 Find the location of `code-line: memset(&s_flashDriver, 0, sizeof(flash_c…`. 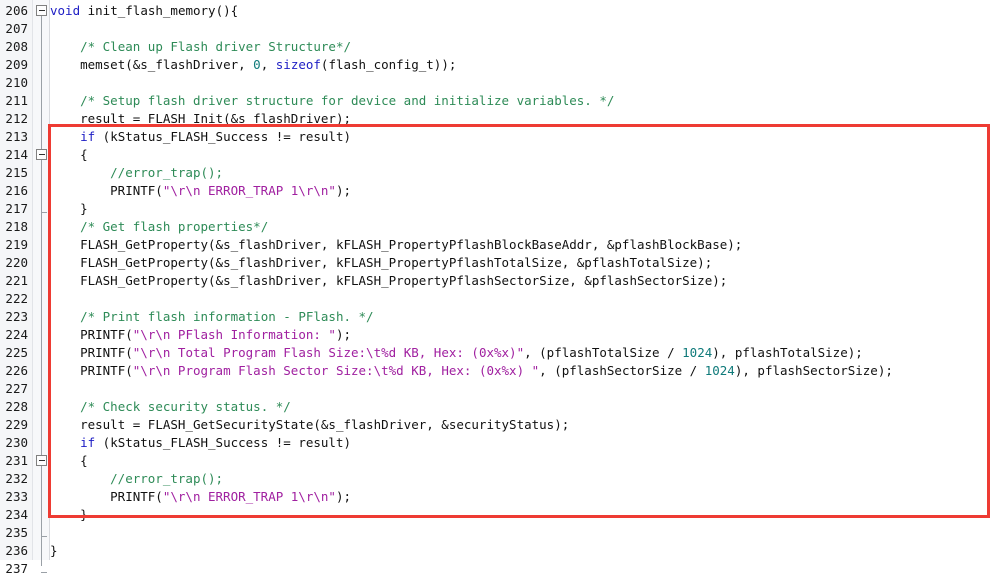

code-line: memset(&s_flashDriver, 0, sizeof(flash_c… is located at coordinates (253, 65).